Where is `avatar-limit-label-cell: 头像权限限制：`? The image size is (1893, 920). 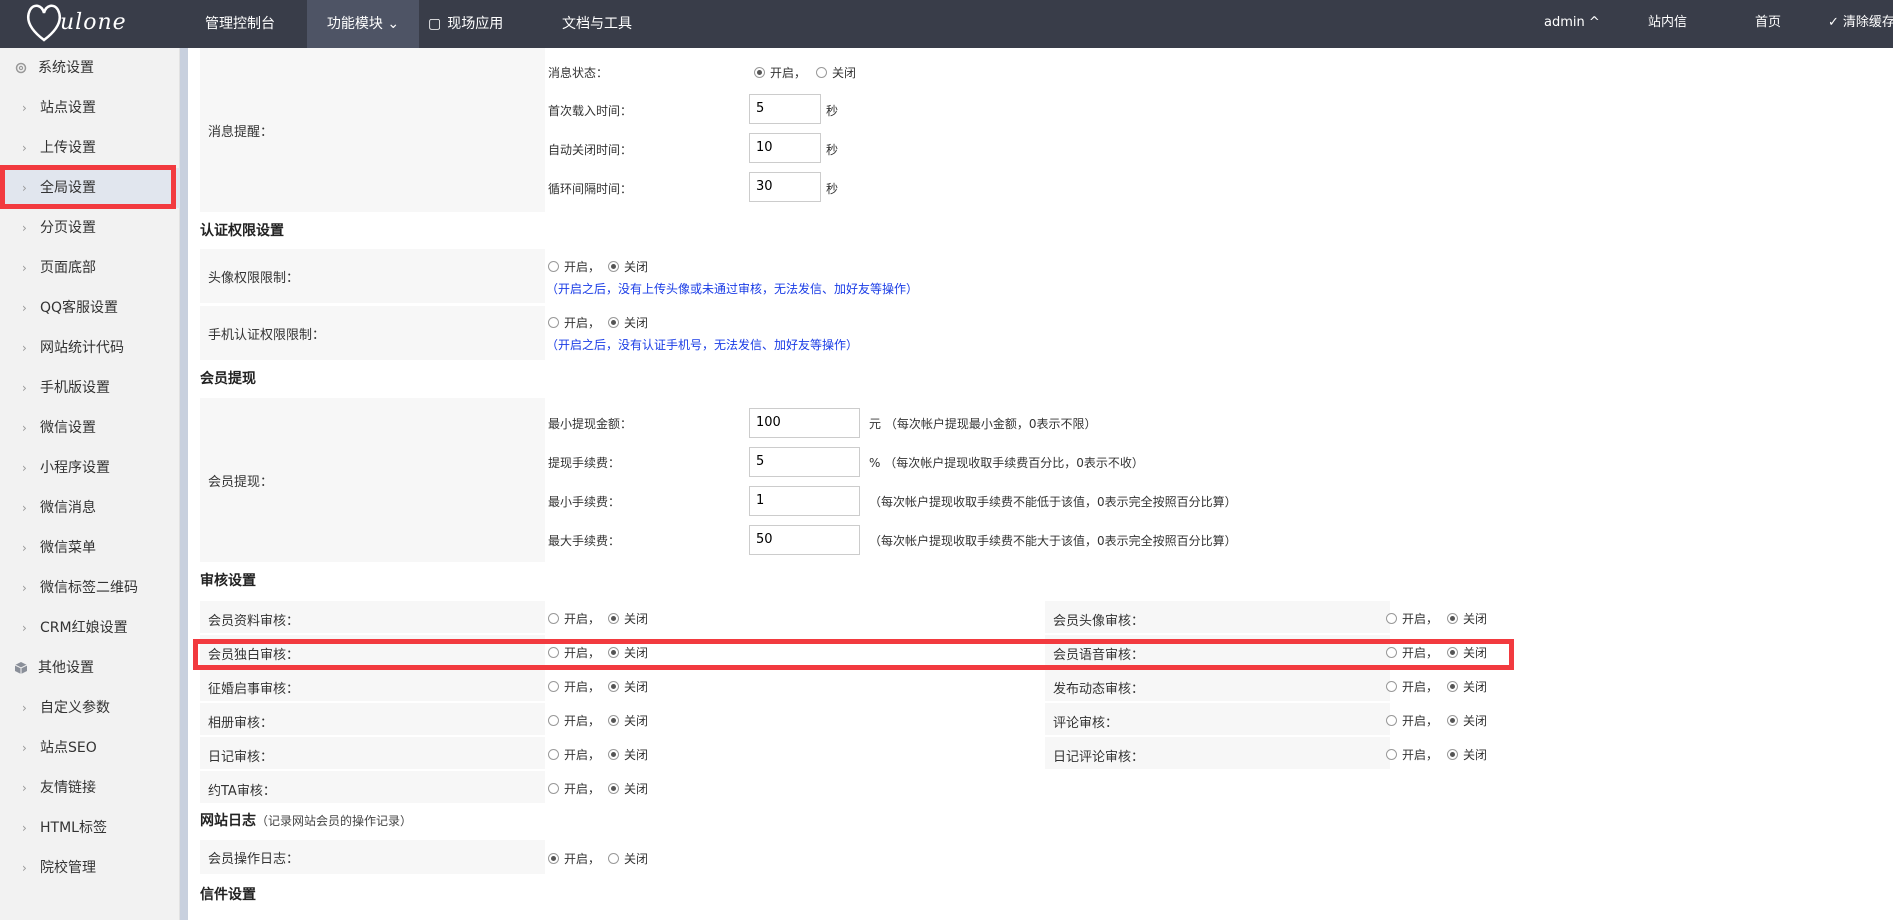
avatar-limit-label-cell: 头像权限限制： is located at coordinates (372, 276).